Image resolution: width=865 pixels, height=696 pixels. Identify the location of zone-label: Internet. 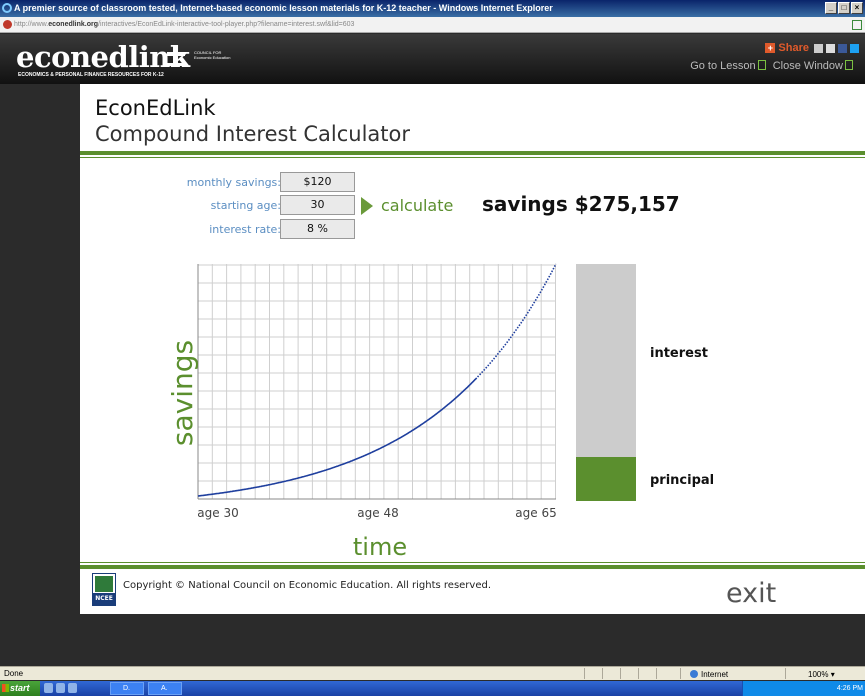
(715, 674).